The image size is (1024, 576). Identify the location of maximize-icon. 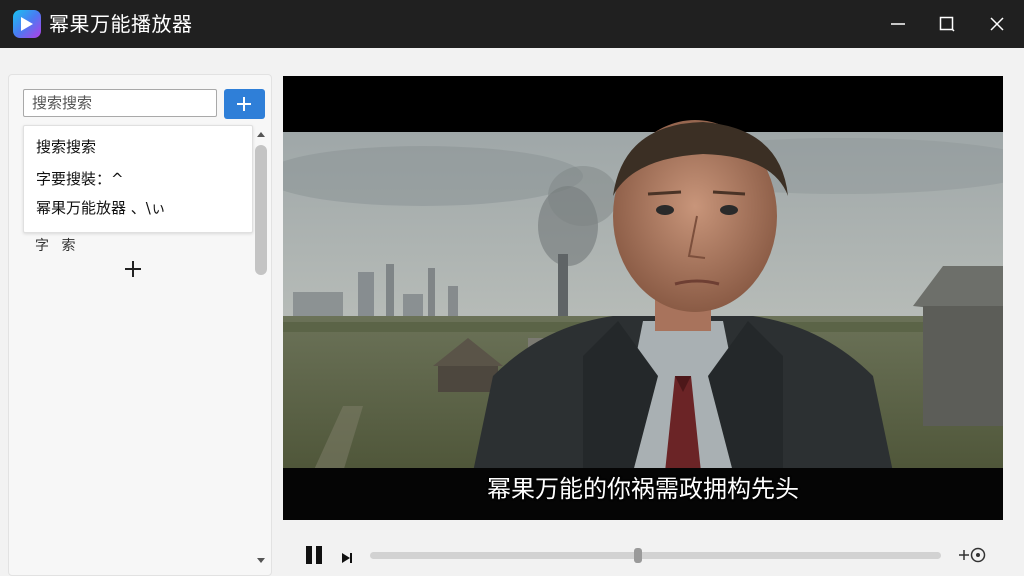
(947, 24).